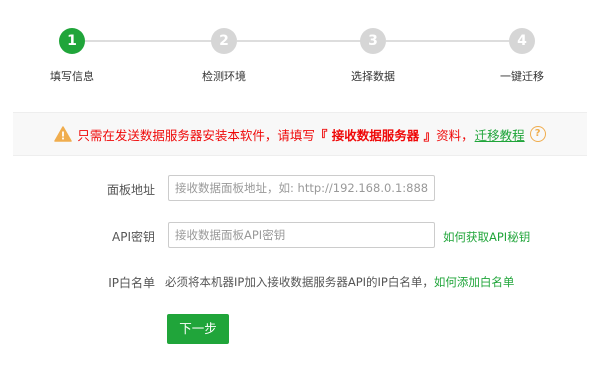  What do you see at coordinates (299, 282) in the screenshot?
I see `ip-whitelist-text: 必须将本机器IP加入接收数据服务器API的IP白名单，` at bounding box center [299, 282].